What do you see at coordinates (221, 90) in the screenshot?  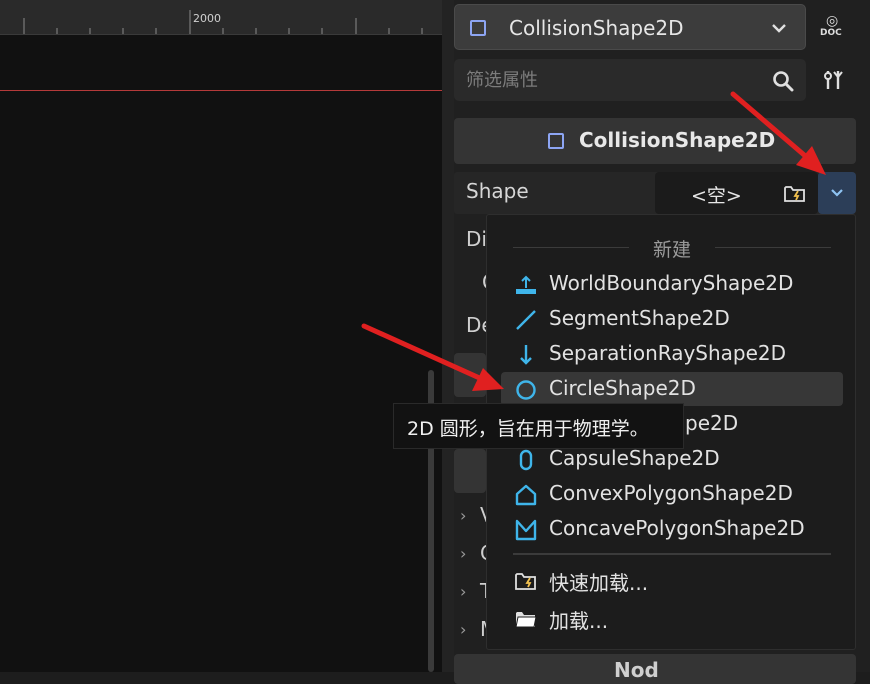 I see `viewport-boundary-line` at bounding box center [221, 90].